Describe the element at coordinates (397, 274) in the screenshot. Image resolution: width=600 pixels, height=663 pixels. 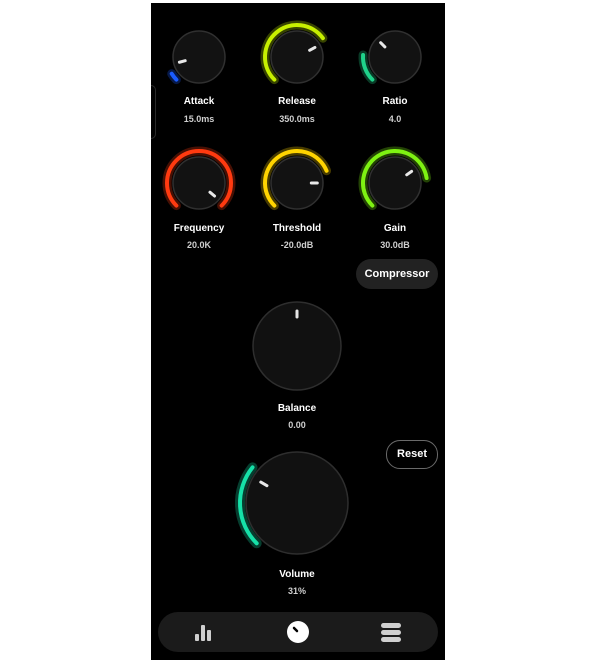
I see `compressor-button: Compressor` at that location.